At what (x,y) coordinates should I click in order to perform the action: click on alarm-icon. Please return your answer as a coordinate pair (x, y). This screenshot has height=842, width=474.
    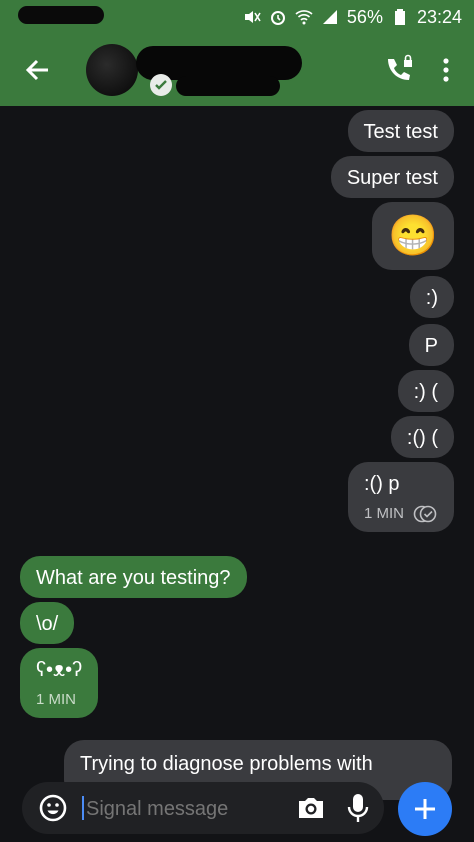
    Looking at the image, I should click on (278, 17).